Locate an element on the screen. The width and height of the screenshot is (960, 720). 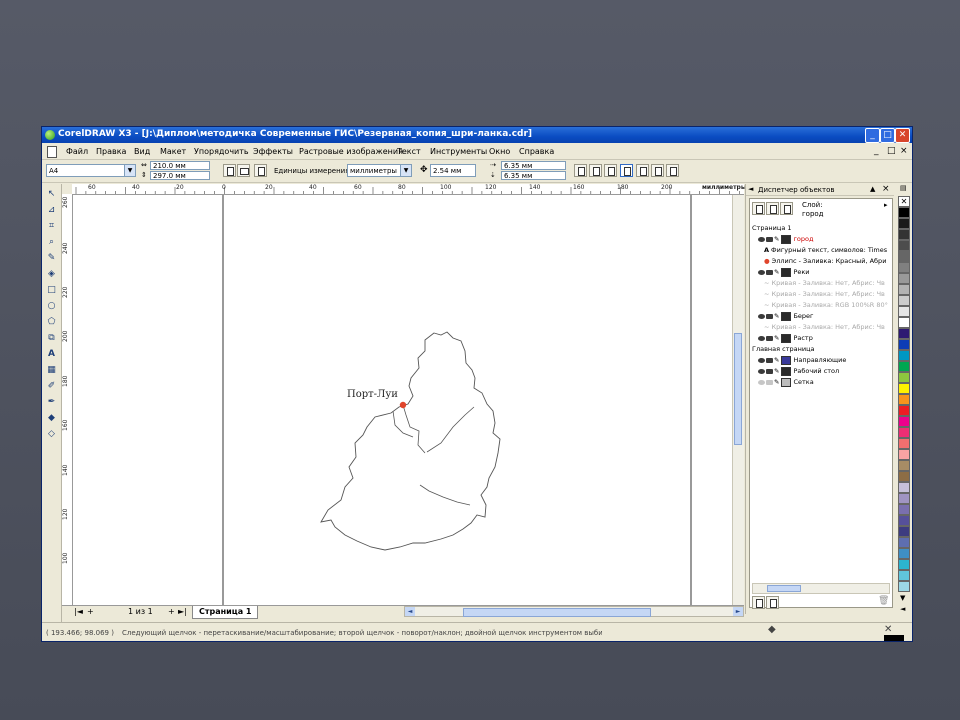
tree-item: ✎ город is located at coordinates (824, 239).